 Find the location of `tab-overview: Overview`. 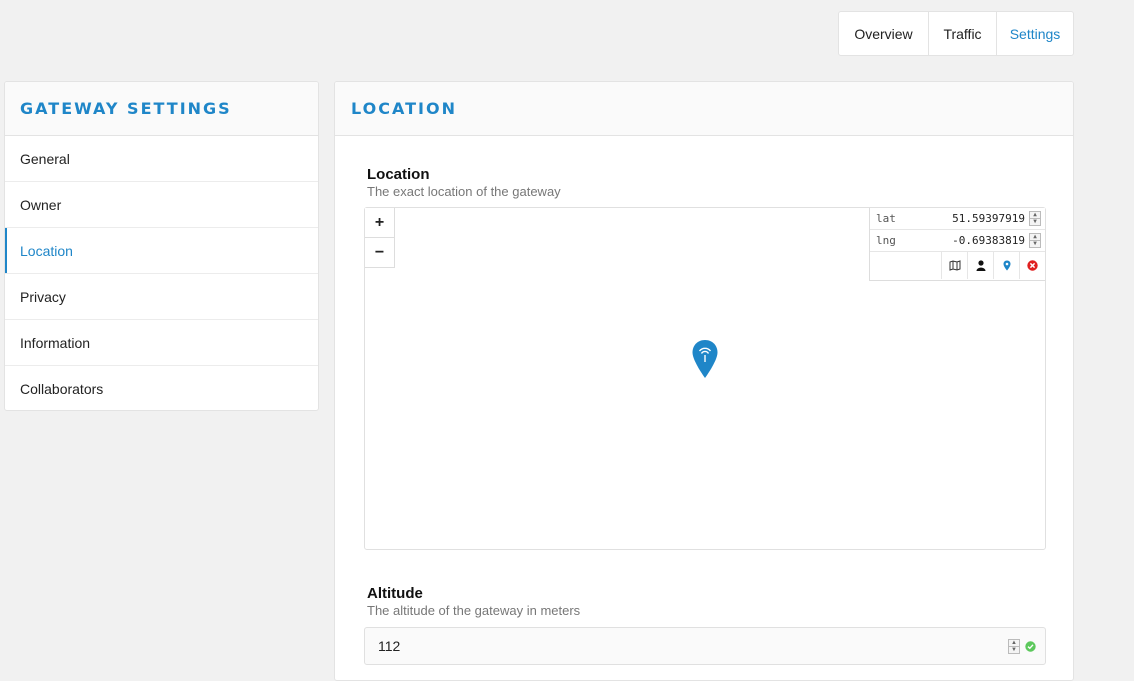

tab-overview: Overview is located at coordinates (884, 33).